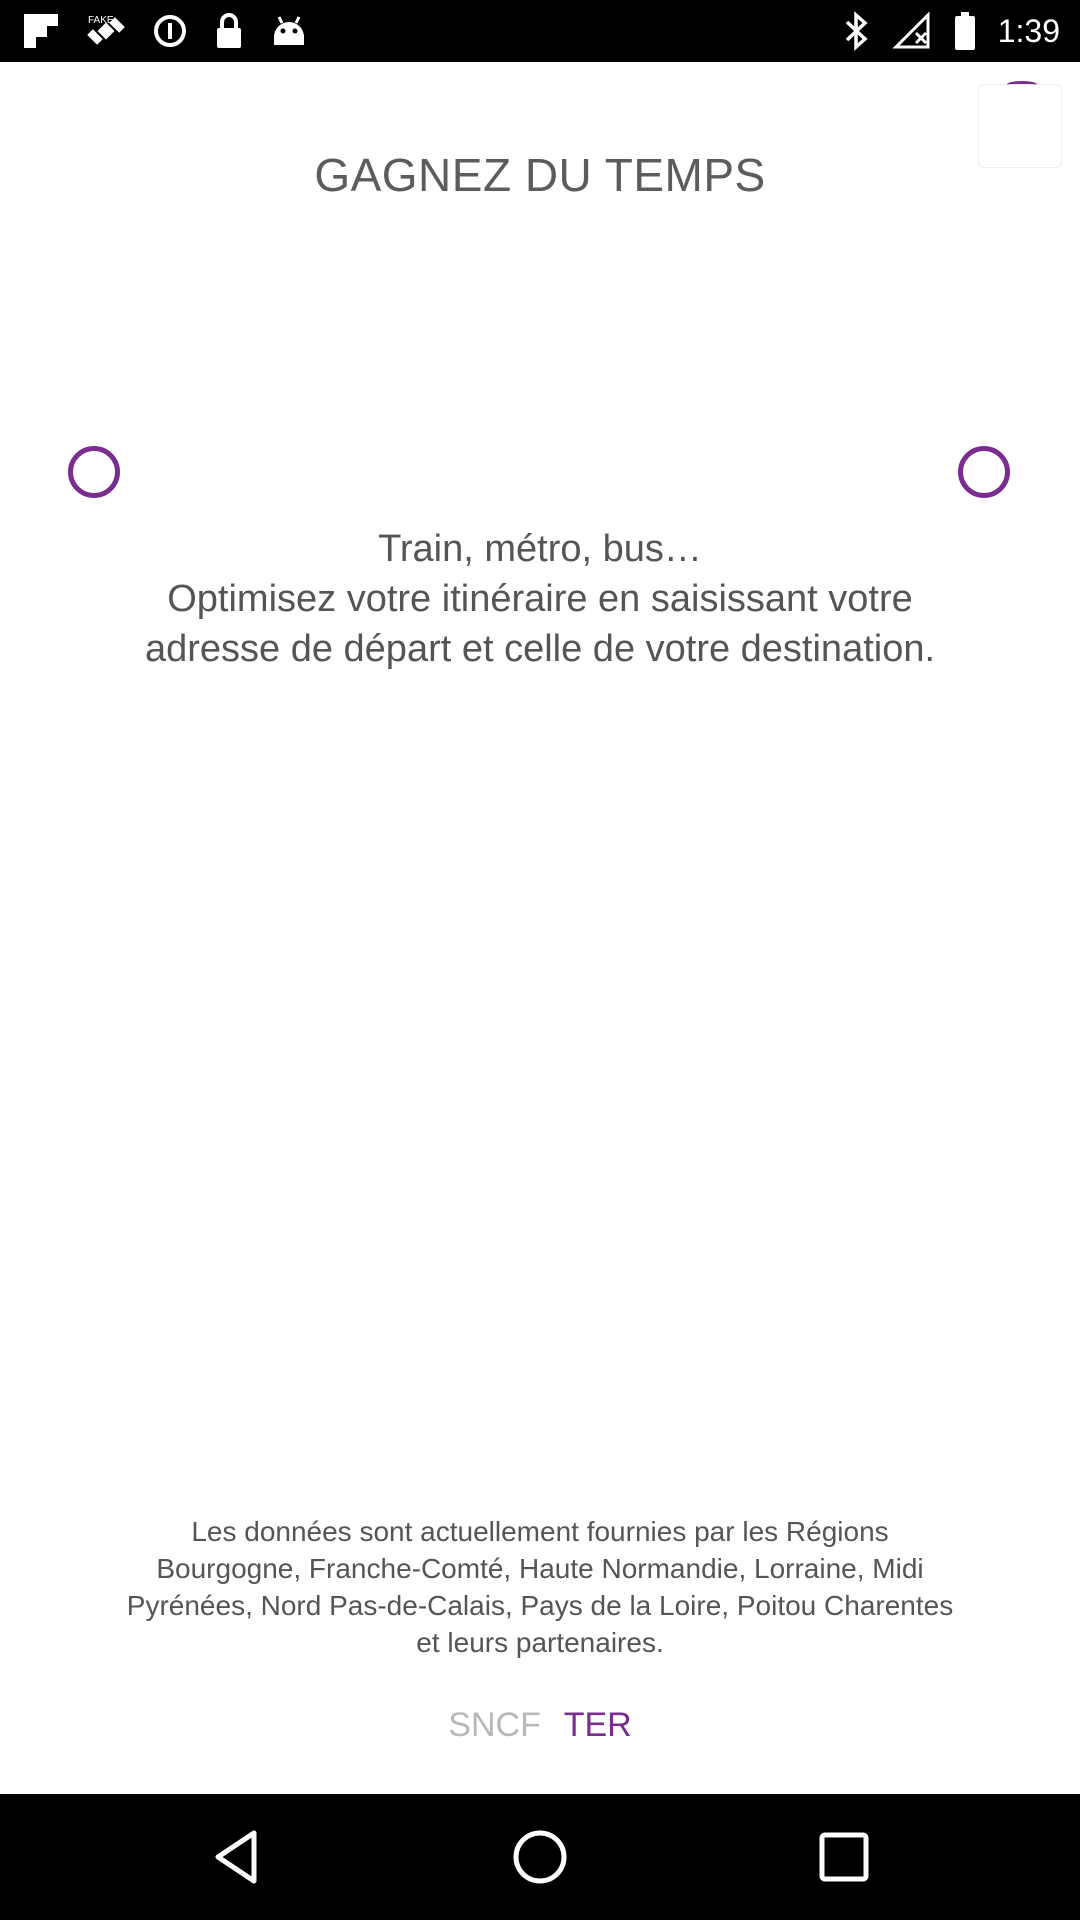  What do you see at coordinates (540, 31) in the screenshot?
I see `status-bar: FAKE 1:39` at bounding box center [540, 31].